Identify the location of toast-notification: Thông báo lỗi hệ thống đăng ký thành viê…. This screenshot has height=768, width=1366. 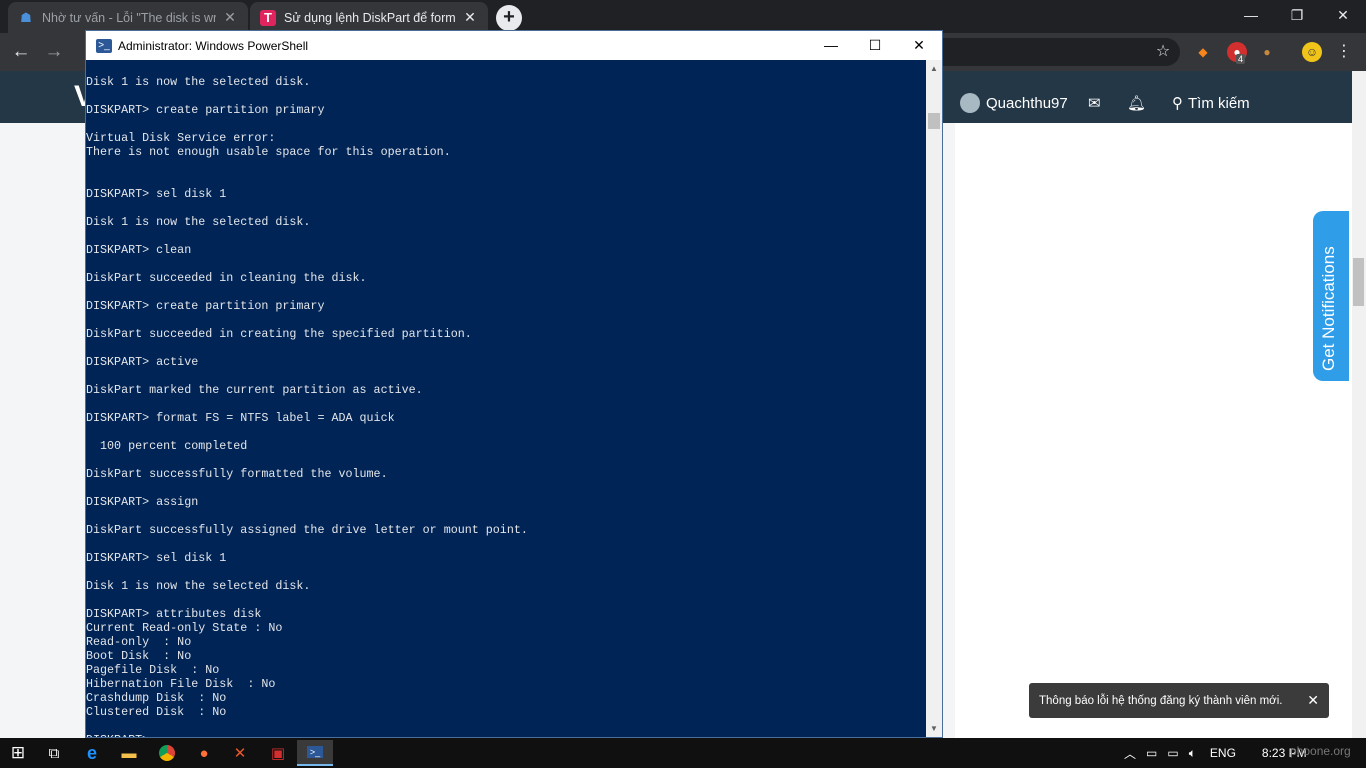
(1179, 700).